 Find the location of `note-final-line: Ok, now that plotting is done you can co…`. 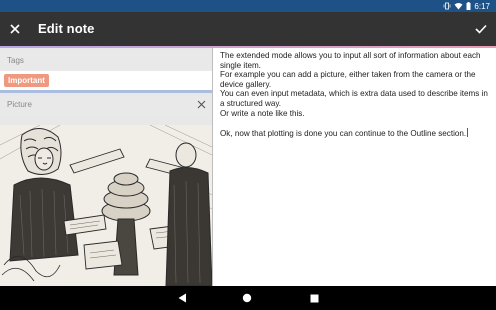

note-final-line: Ok, now that plotting is done you can co… is located at coordinates (343, 133).